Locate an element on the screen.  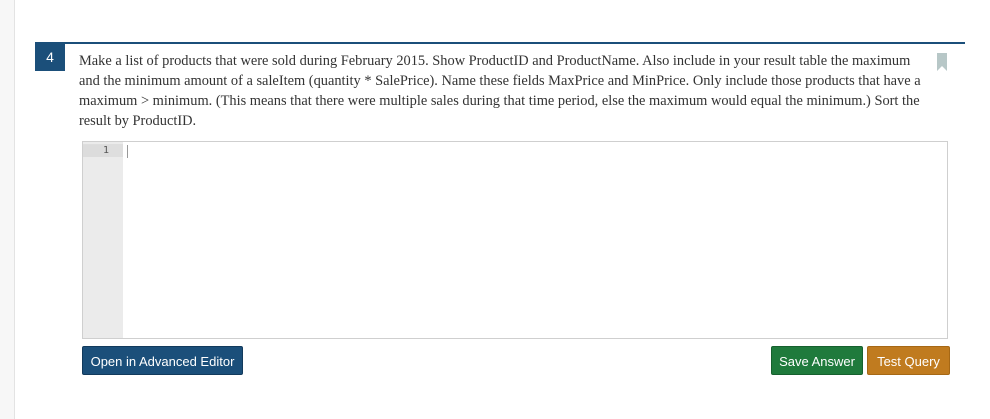
question-divider is located at coordinates (500, 43).